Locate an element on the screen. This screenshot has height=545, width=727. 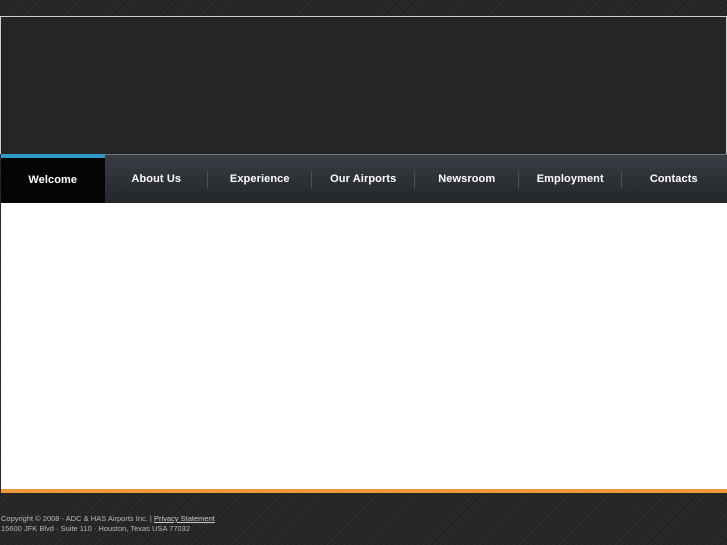
footer-divider is located at coordinates (364, 491).